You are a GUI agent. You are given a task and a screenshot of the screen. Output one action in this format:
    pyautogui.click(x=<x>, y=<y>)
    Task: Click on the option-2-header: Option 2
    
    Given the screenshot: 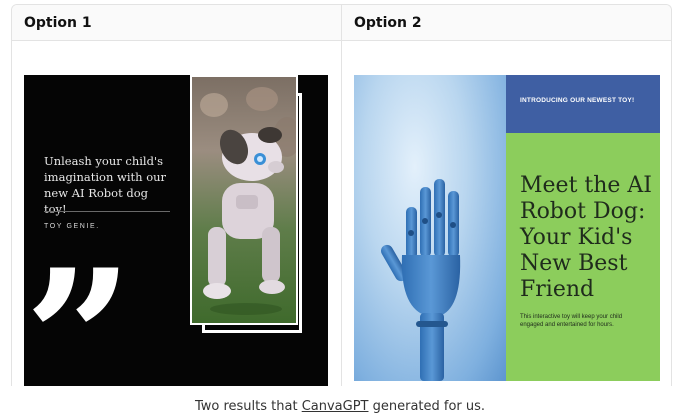 What is the action you would take?
    pyautogui.click(x=506, y=23)
    